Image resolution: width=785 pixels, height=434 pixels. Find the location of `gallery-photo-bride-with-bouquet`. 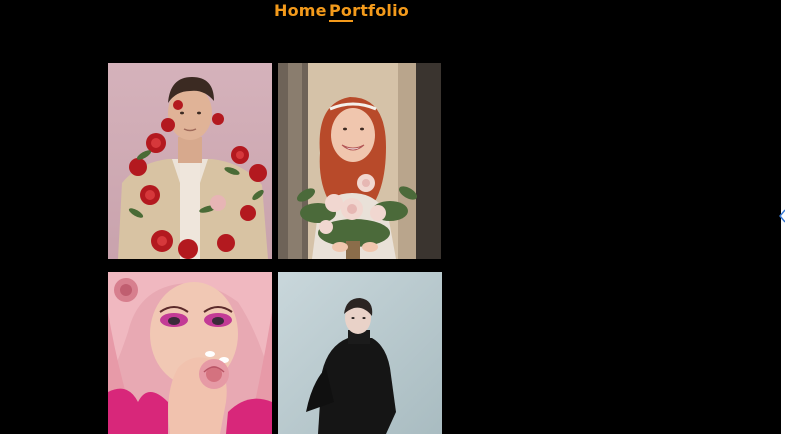

gallery-photo-bride-with-bouquet is located at coordinates (359, 161).